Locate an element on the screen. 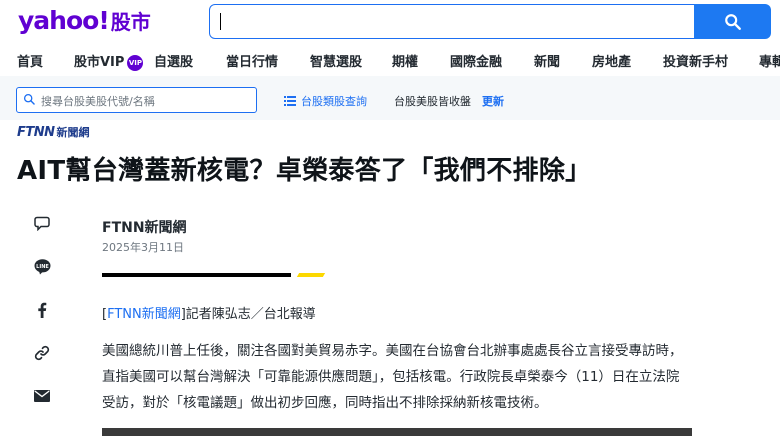 Image resolution: width=780 pixels, height=436 pixels. nav-options: 期權 is located at coordinates (405, 60).